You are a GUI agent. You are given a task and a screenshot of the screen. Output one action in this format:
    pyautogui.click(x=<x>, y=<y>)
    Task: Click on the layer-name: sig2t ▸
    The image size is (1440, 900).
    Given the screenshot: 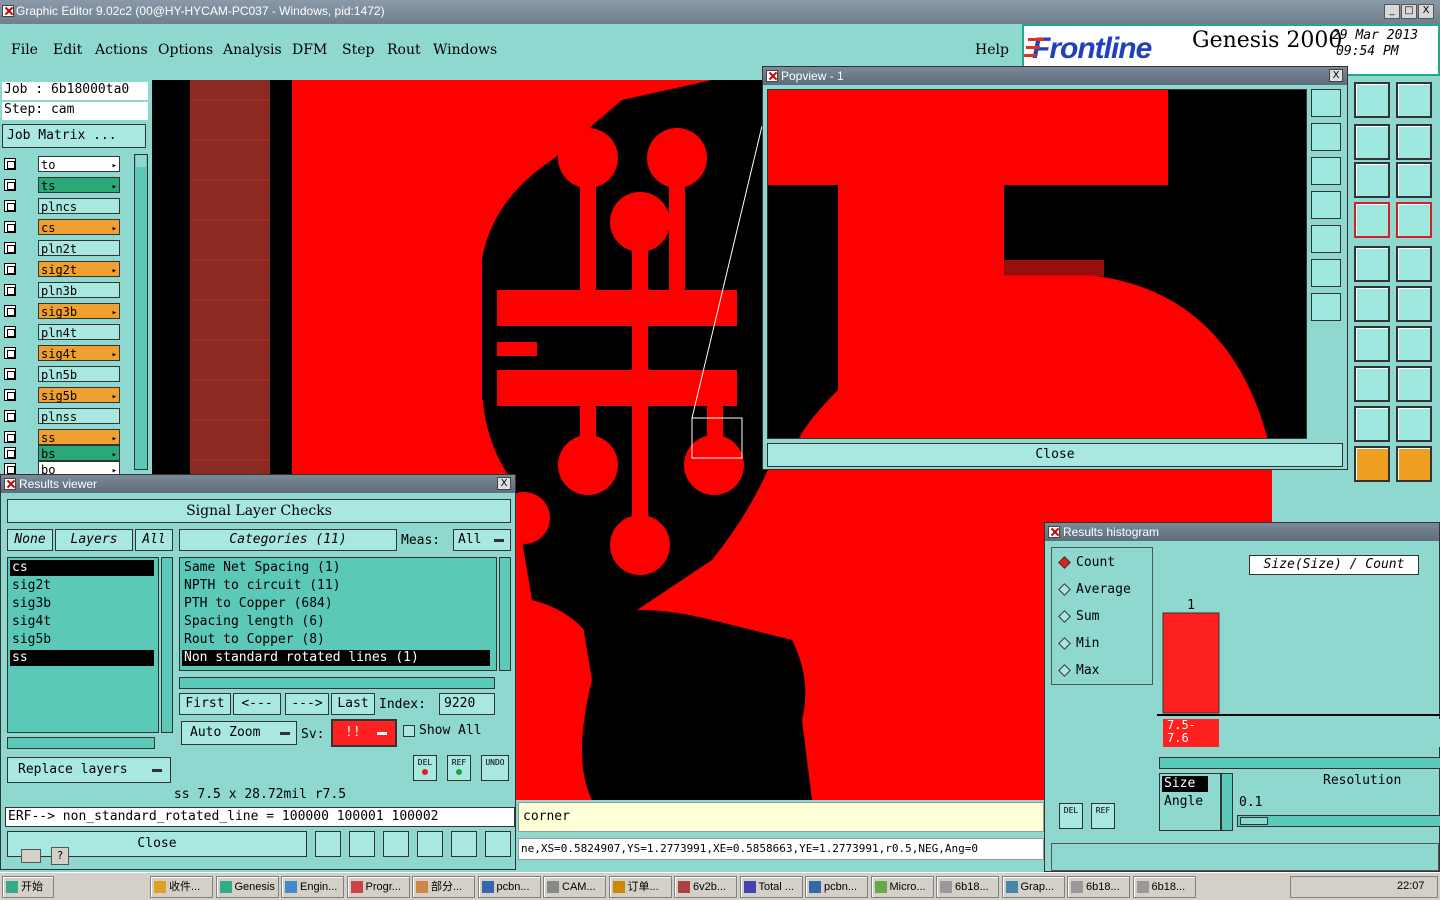 What is the action you would take?
    pyautogui.click(x=79, y=269)
    